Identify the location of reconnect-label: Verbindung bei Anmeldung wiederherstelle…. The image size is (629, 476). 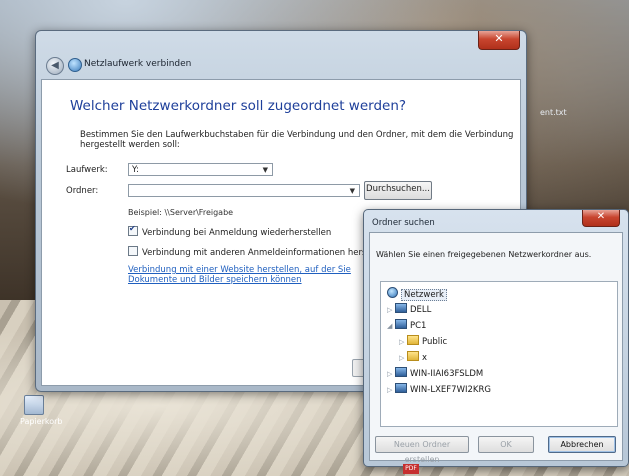
(237, 233).